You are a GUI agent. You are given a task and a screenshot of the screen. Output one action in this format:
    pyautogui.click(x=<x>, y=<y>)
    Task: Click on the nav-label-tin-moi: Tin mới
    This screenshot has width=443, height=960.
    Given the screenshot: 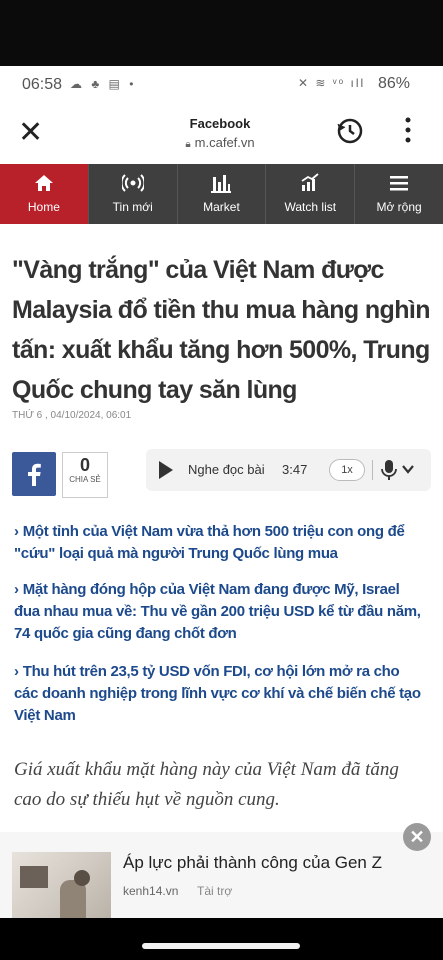 What is the action you would take?
    pyautogui.click(x=132, y=207)
    